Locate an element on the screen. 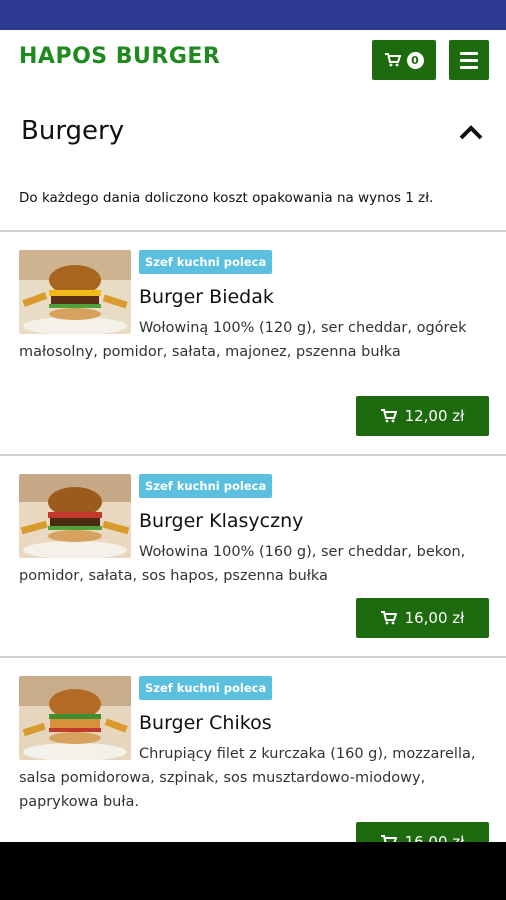 The image size is (506, 900). cart-button: 0 is located at coordinates (404, 60).